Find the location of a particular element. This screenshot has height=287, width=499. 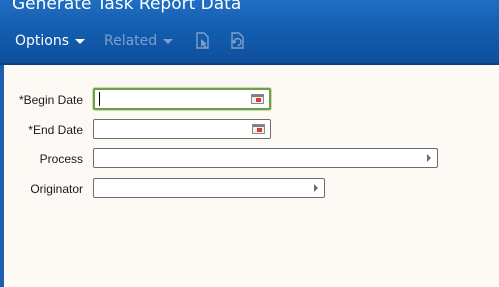

process-label: Process is located at coordinates (61, 159).